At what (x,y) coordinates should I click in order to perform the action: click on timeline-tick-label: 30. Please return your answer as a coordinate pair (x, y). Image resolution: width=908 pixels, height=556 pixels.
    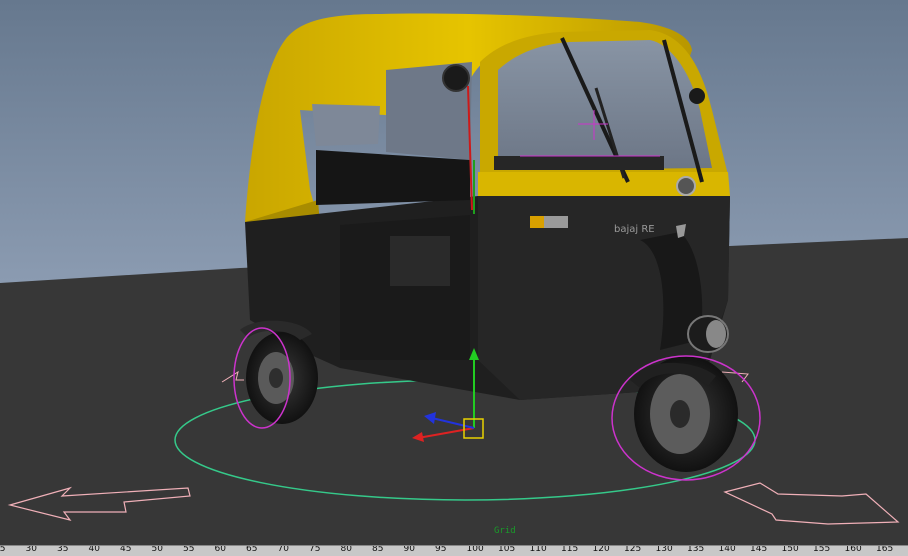
    Looking at the image, I should click on (31, 550).